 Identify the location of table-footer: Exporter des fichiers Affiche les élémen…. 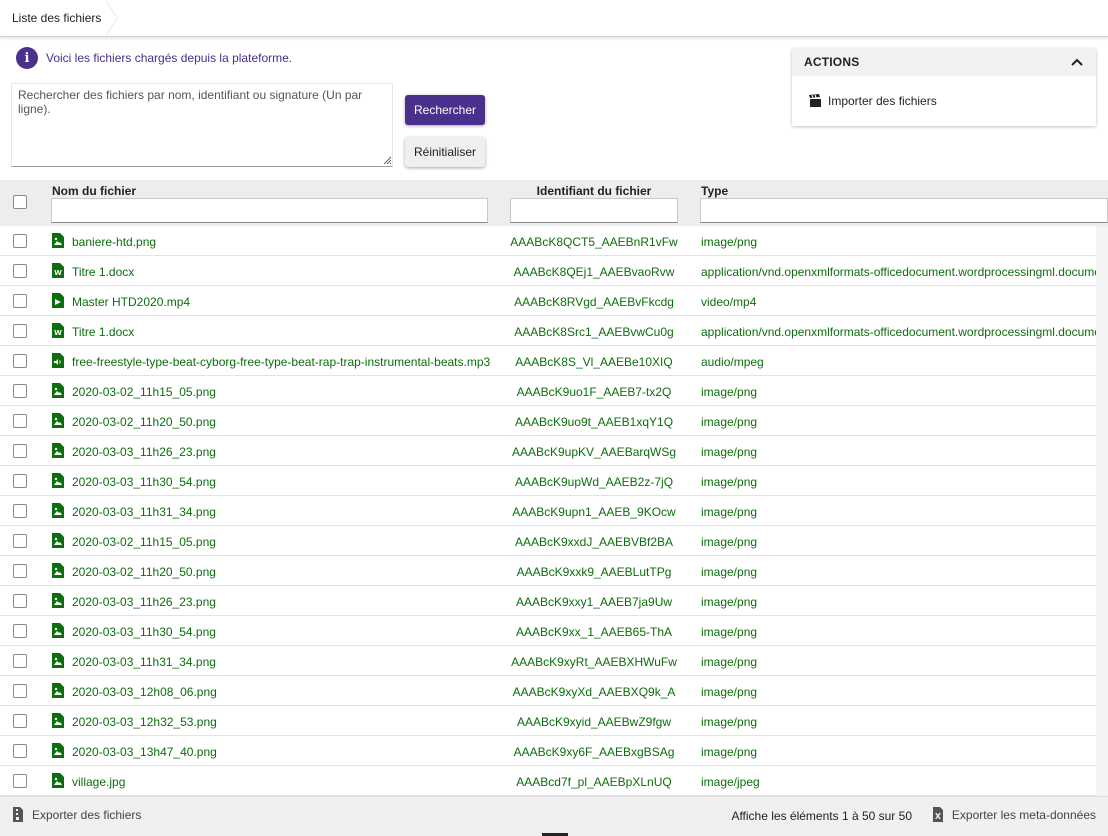
(554, 816).